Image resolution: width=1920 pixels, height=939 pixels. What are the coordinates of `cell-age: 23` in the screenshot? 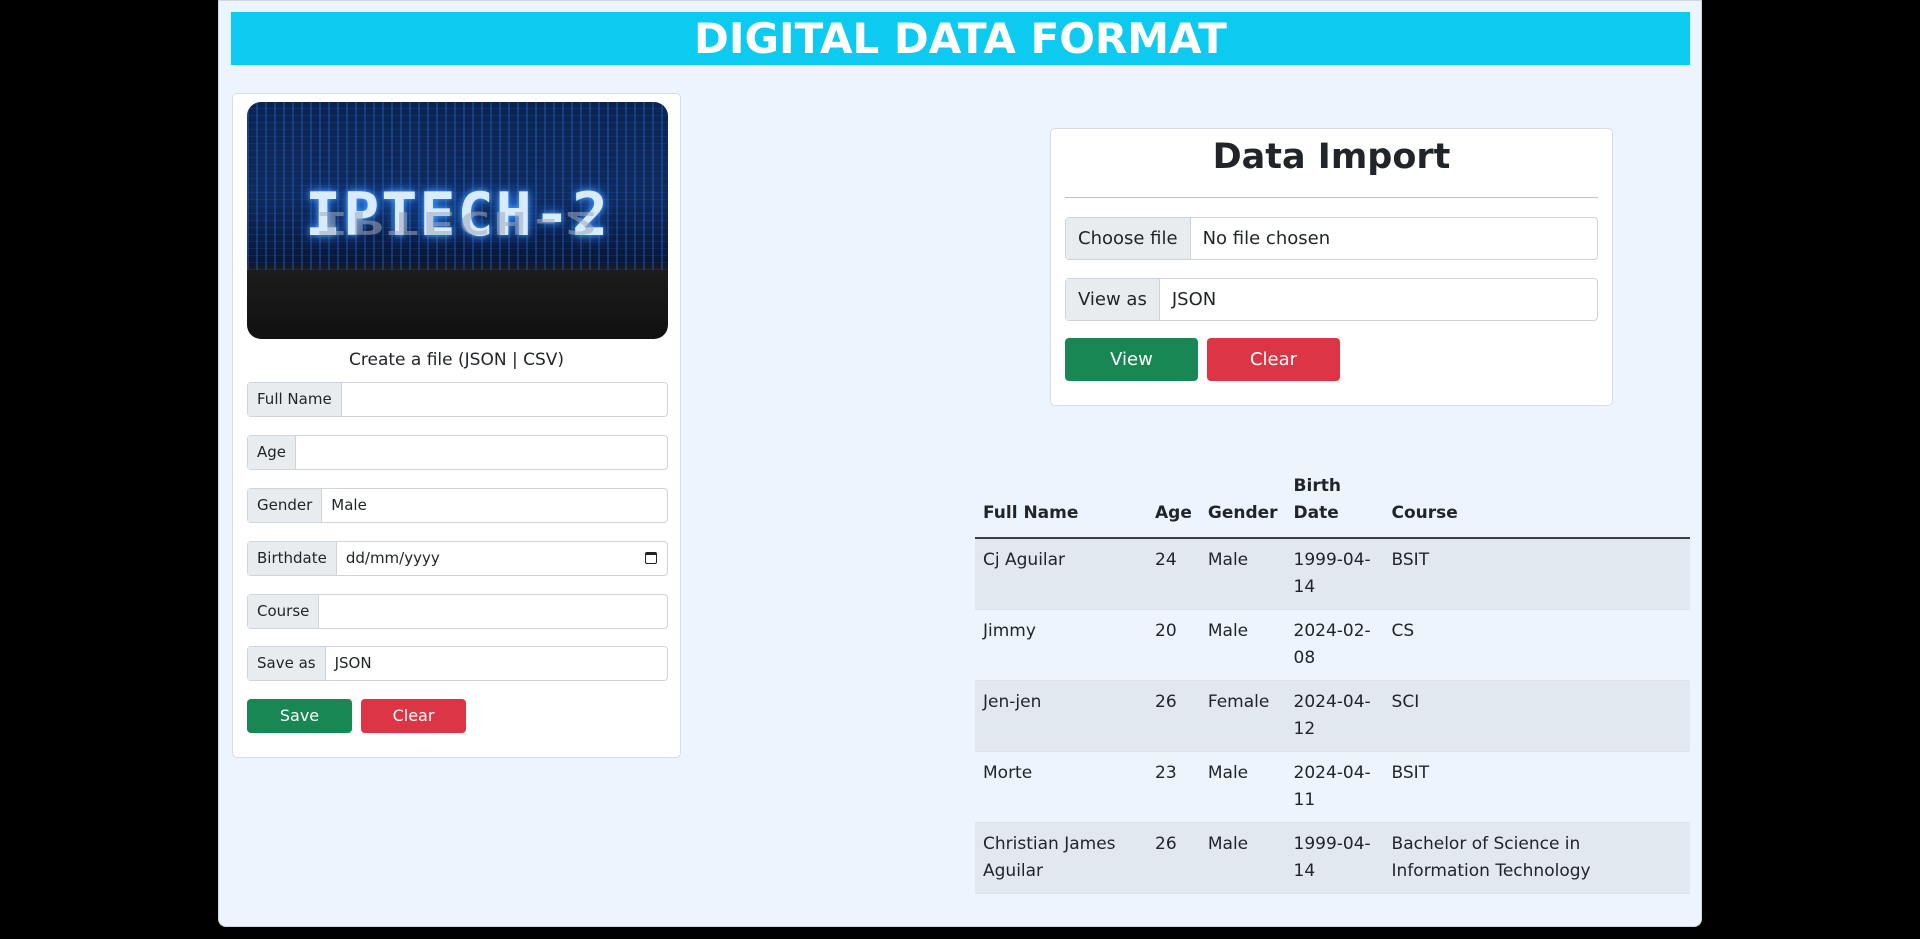 It's located at (1173, 787).